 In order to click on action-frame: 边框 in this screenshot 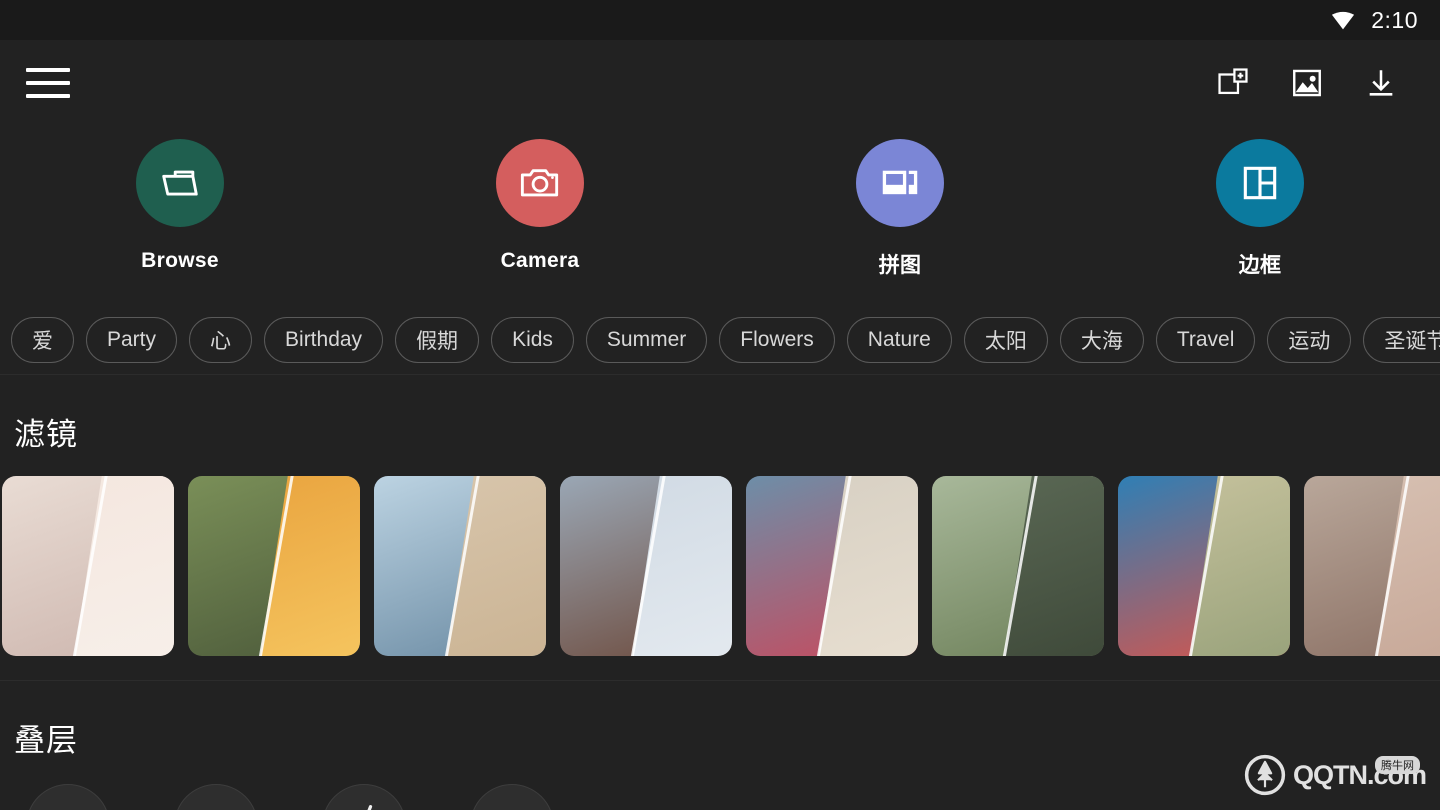, I will do `click(1260, 209)`.